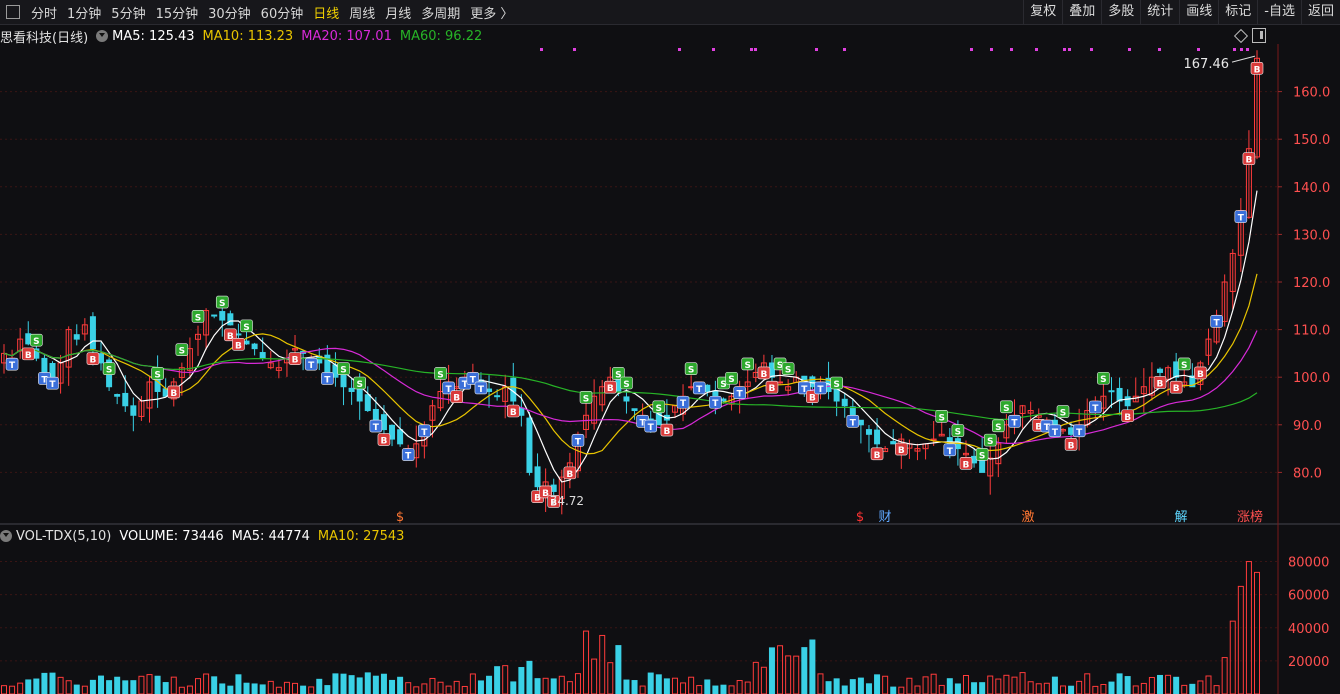  What do you see at coordinates (1311, 235) in the screenshot?
I see `price-tick-label: 130.0` at bounding box center [1311, 235].